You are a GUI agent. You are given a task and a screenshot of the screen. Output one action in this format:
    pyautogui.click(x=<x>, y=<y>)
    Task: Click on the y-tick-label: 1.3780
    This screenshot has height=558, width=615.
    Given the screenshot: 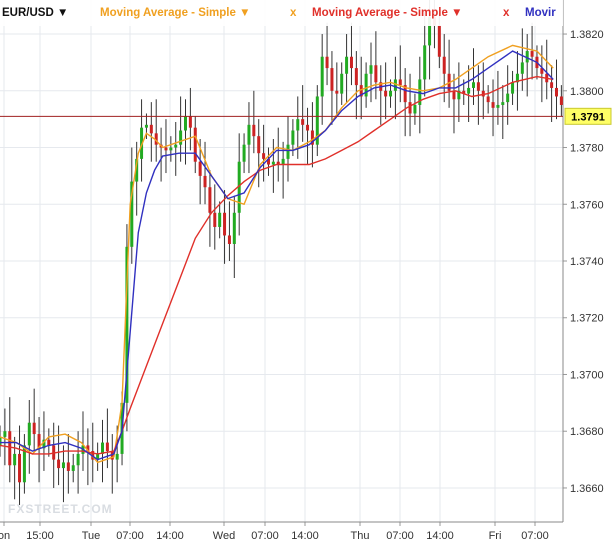 What is the action you would take?
    pyautogui.click(x=587, y=149)
    